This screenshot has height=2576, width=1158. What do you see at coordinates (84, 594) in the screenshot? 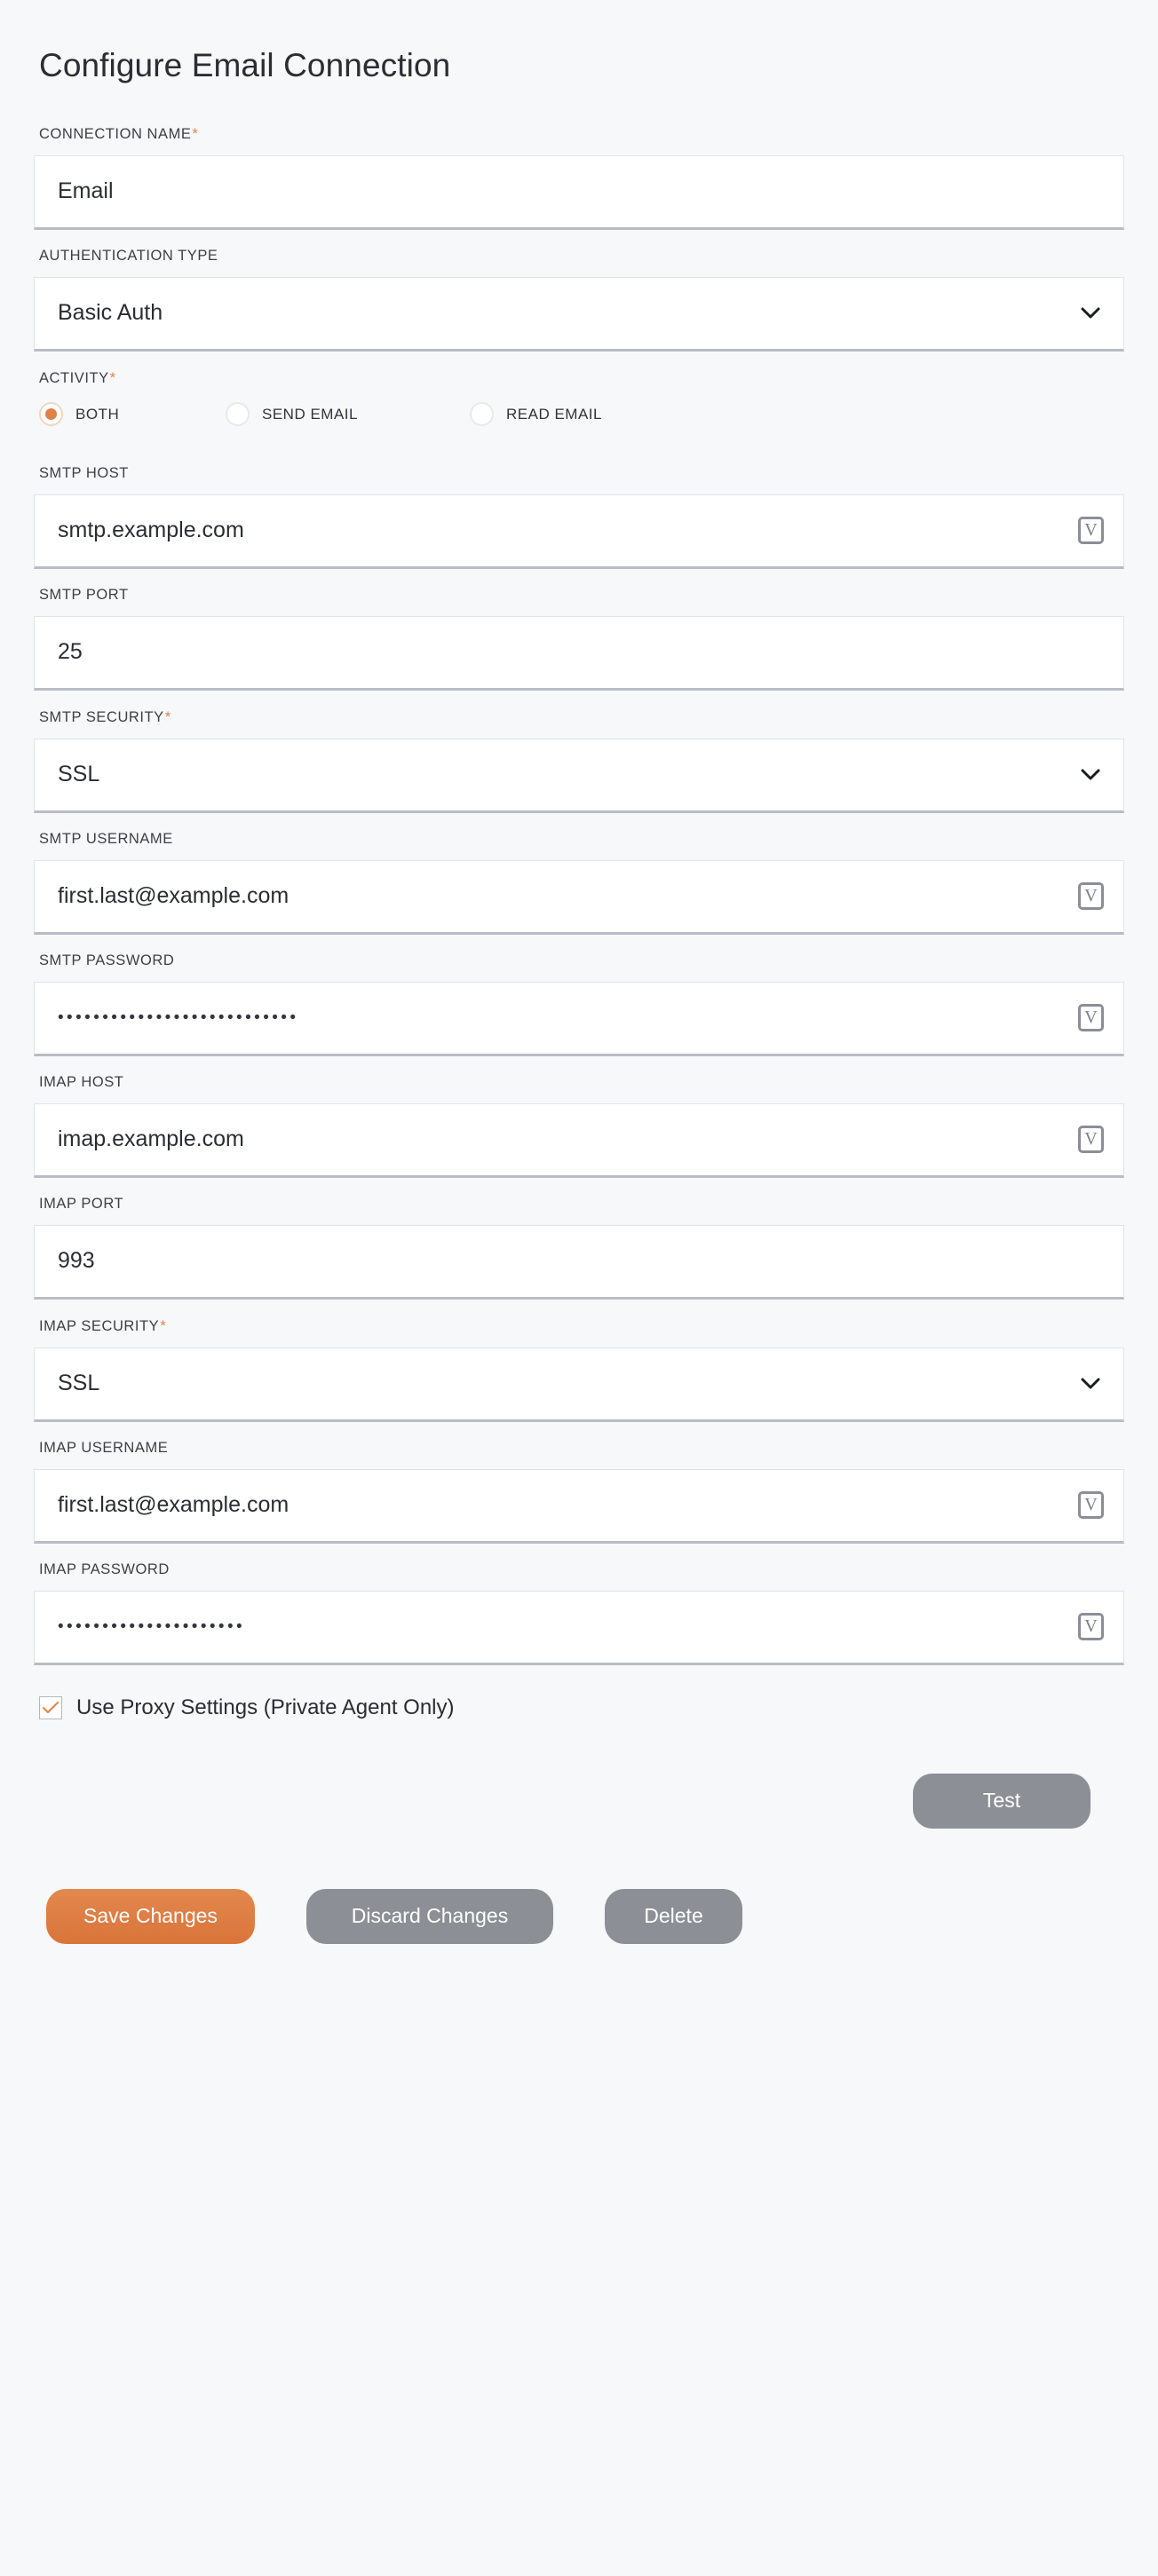
I see `label-smtp-port: SMTP PORT` at bounding box center [84, 594].